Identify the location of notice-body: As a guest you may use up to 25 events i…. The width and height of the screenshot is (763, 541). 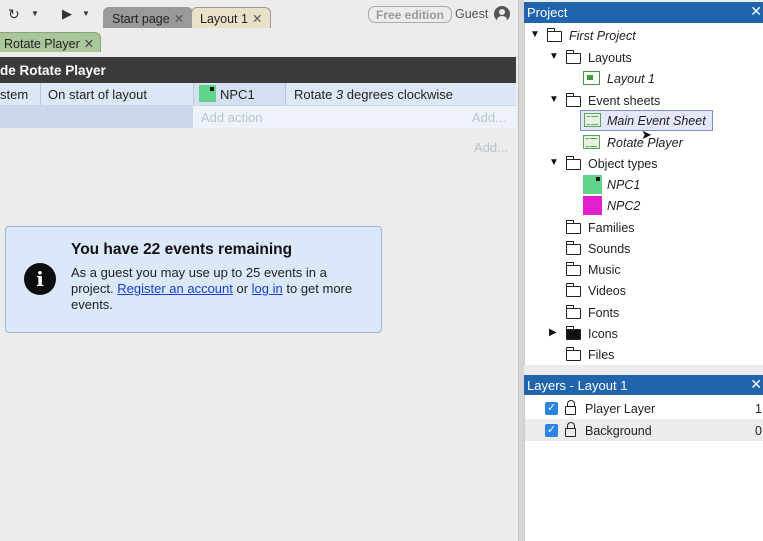
(216, 289).